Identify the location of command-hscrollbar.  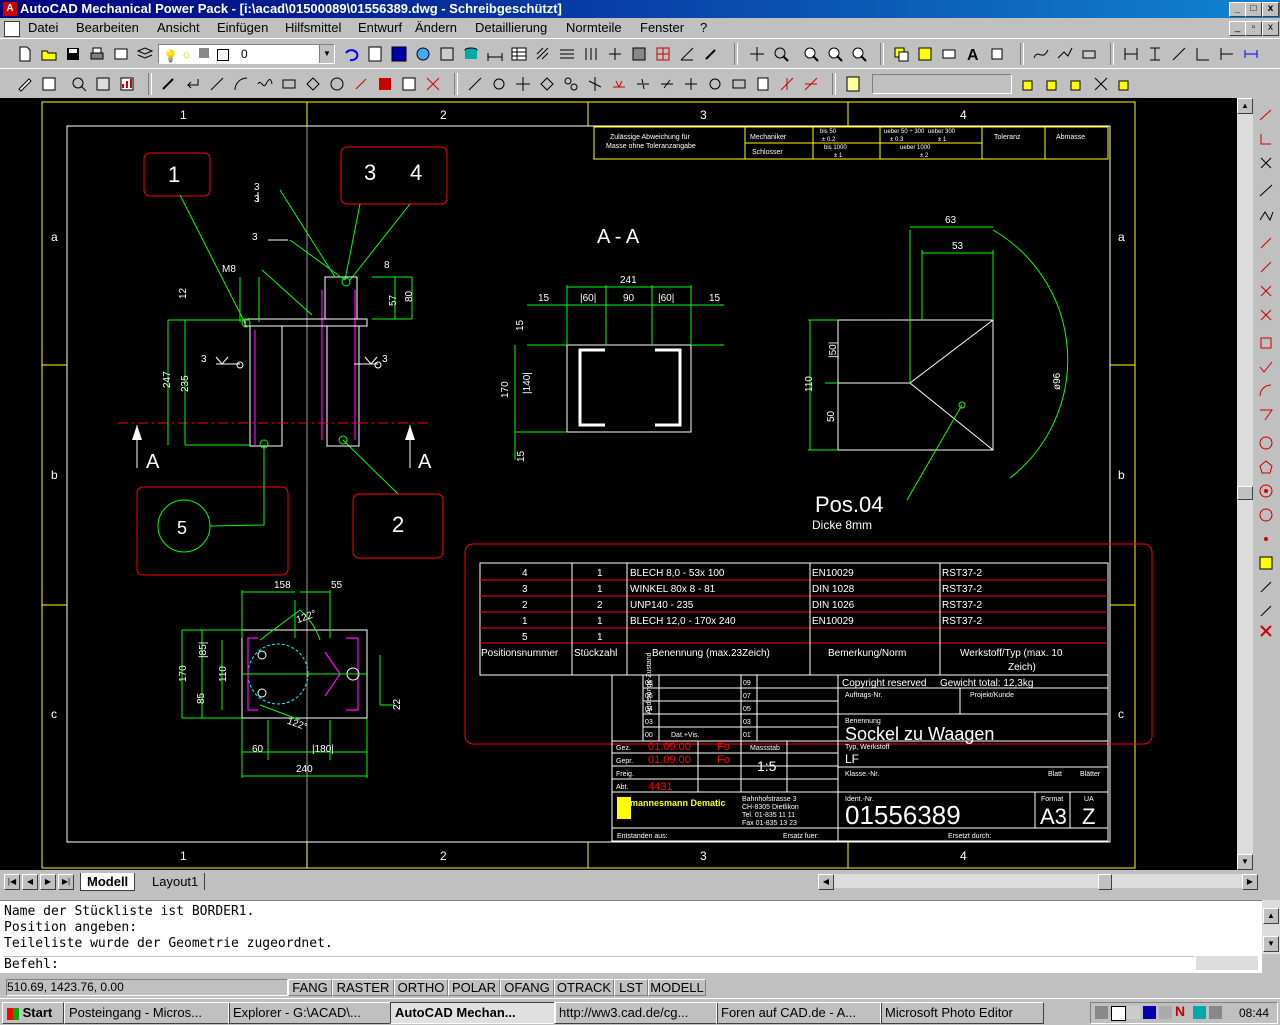
(1227, 963).